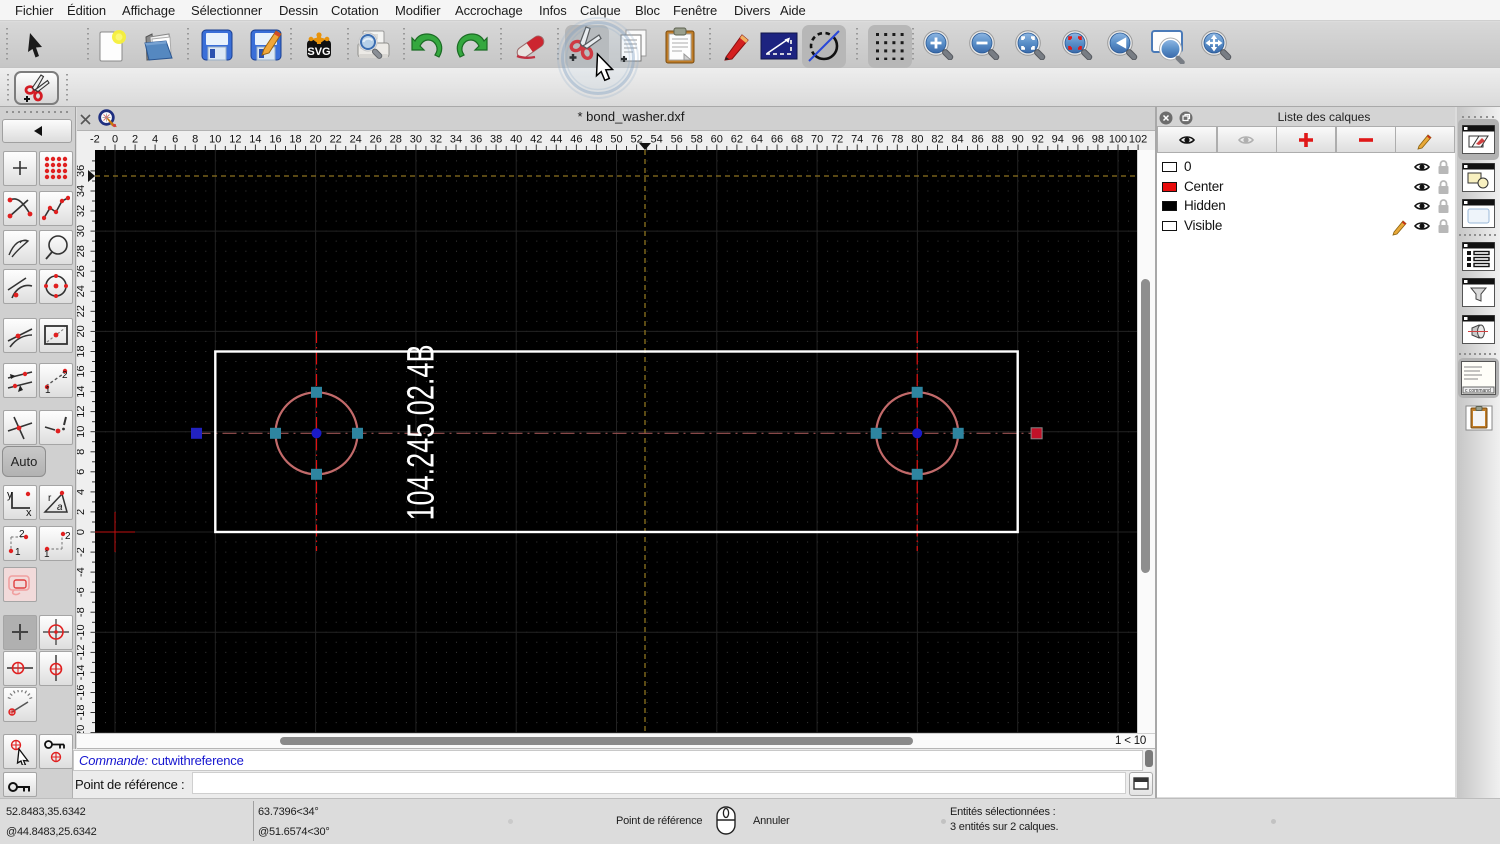 This screenshot has width=1500, height=844. I want to click on svg-text: y, so click(10, 495).